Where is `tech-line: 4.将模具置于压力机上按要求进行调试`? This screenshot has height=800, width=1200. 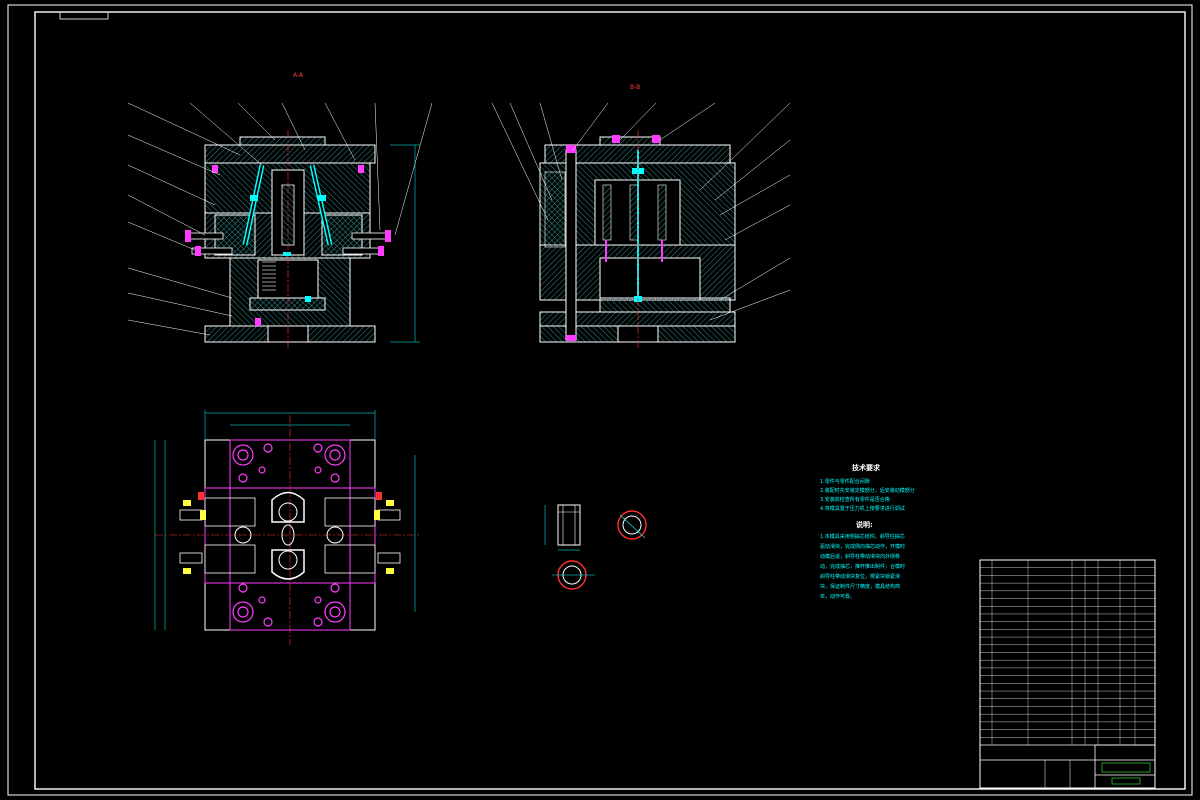
tech-line: 4.将模具置于压力机上按要求进行调试 is located at coordinates (862, 509).